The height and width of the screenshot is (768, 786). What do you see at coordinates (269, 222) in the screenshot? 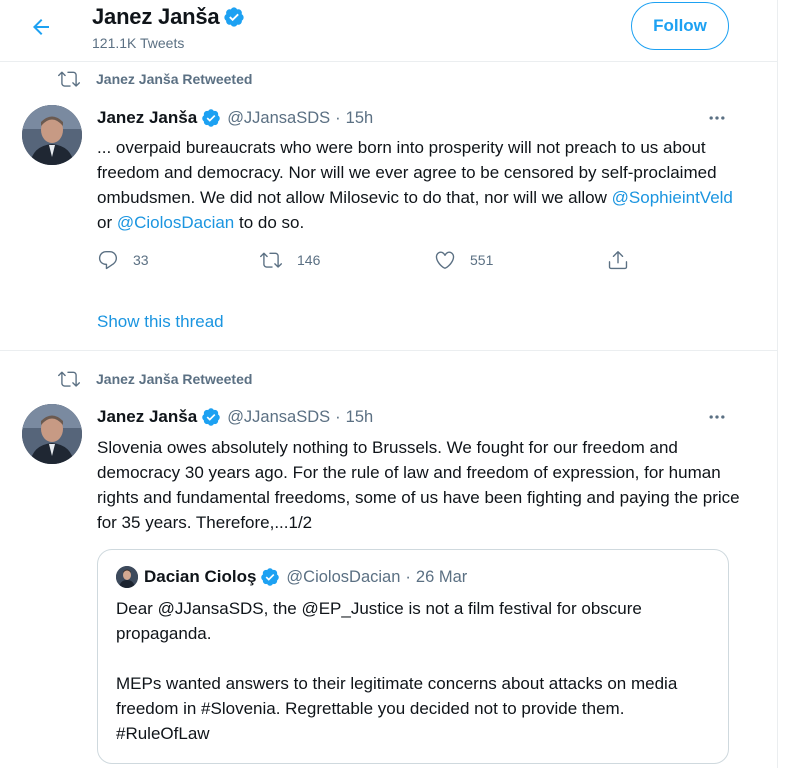
I see `tweet-text-segment: to do so.` at bounding box center [269, 222].